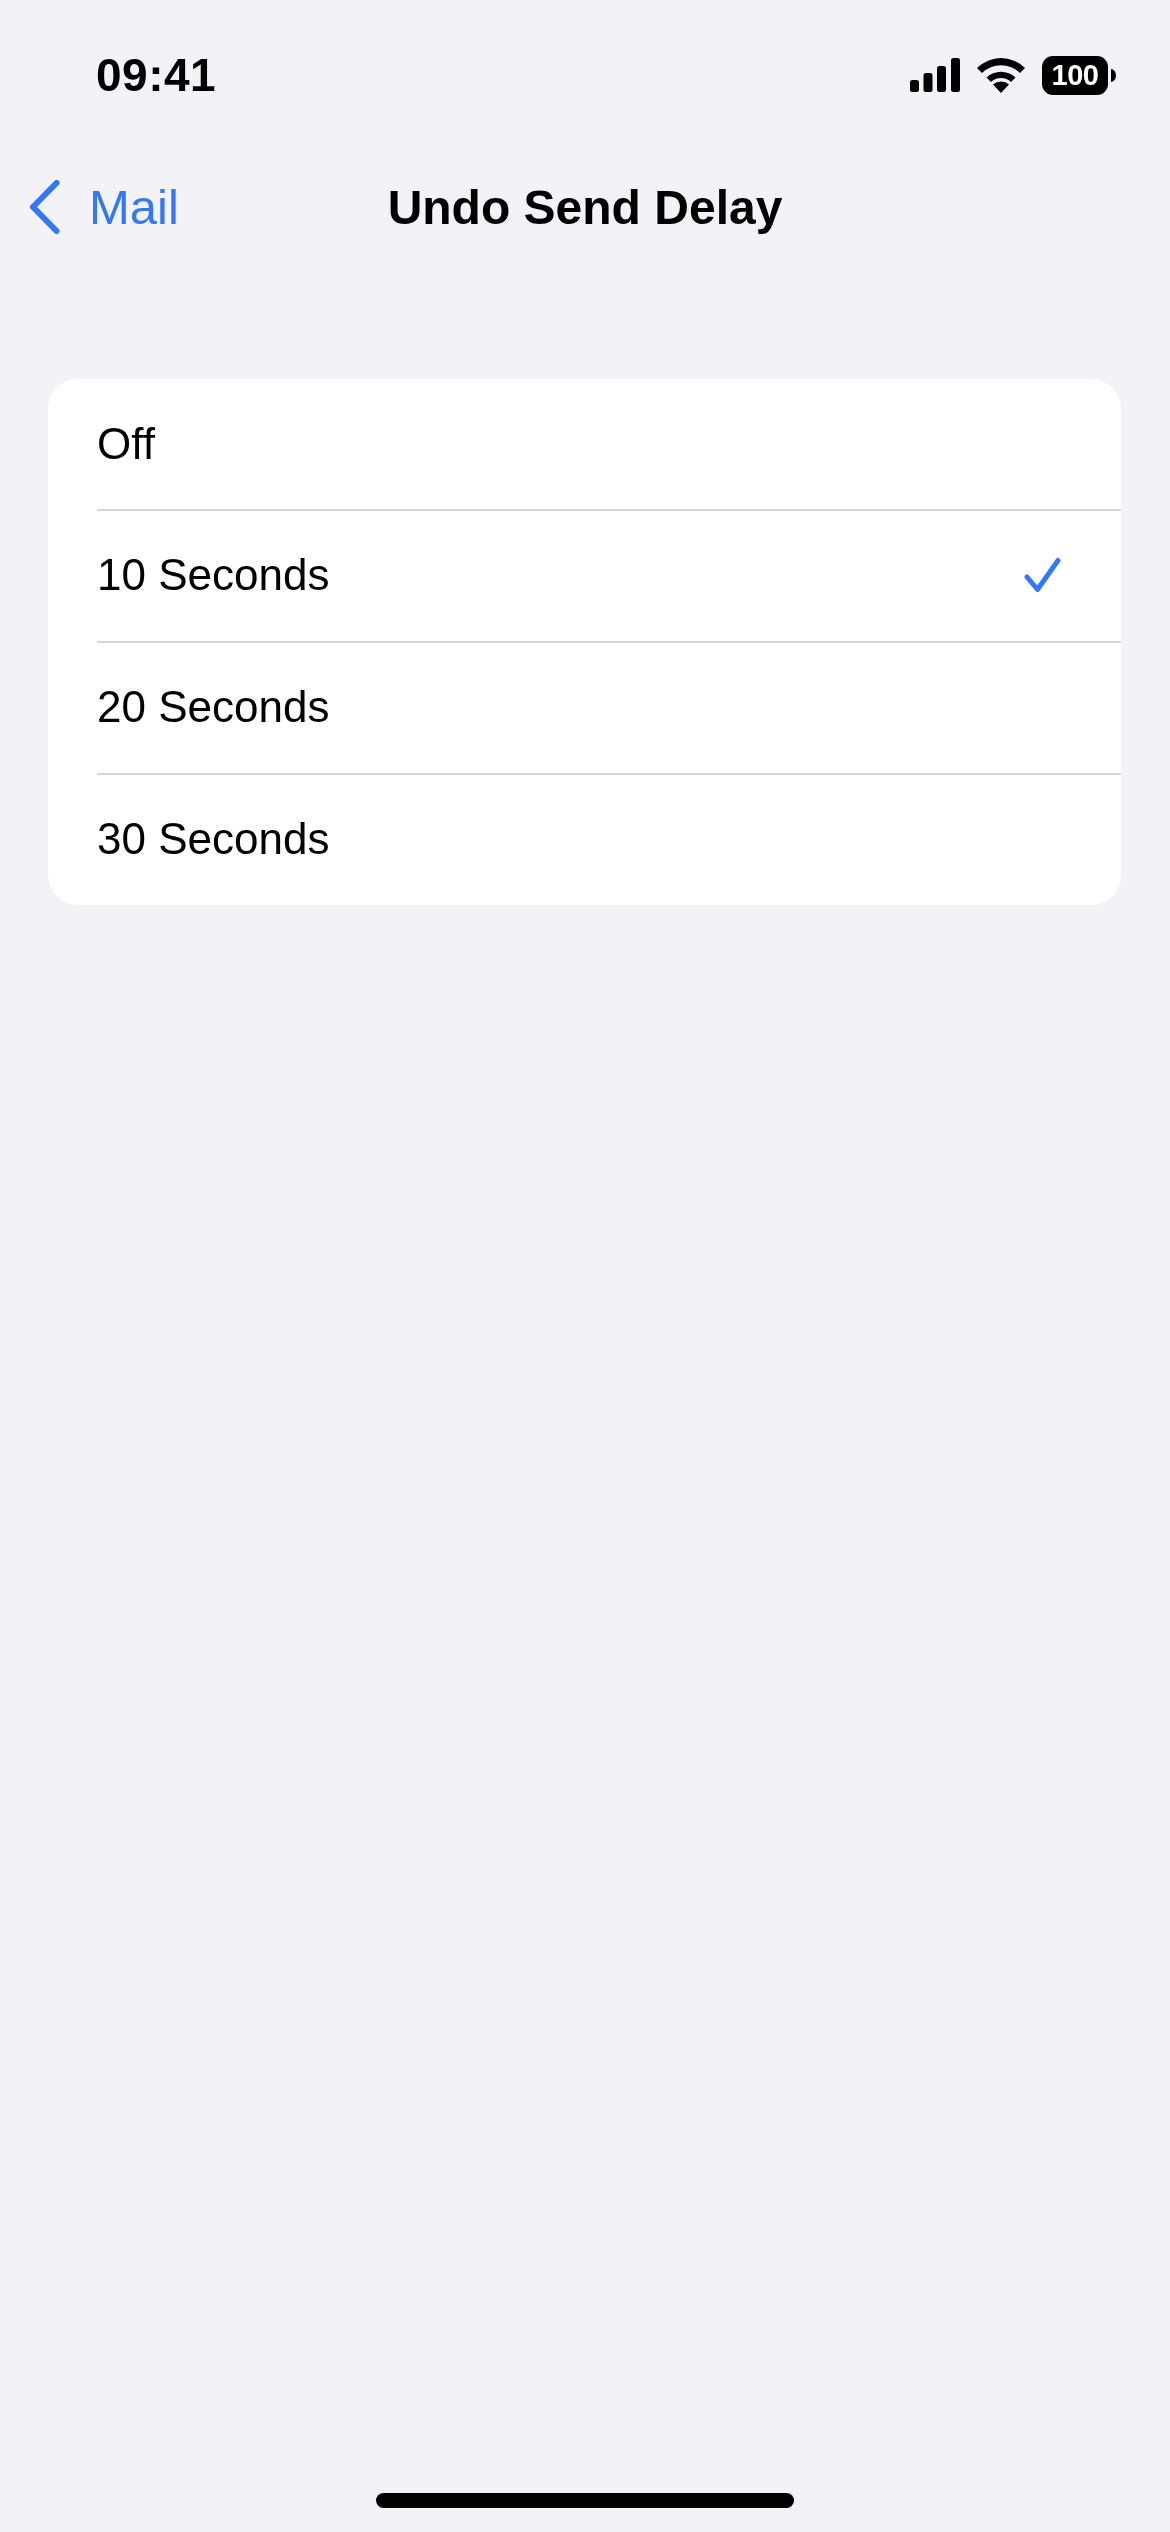 The width and height of the screenshot is (1170, 2532). I want to click on back-chevron-icon, so click(44, 207).